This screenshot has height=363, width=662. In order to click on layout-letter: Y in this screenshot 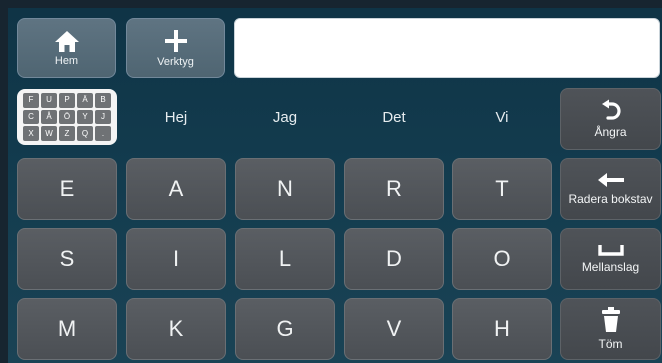, I will do `click(85, 117)`.